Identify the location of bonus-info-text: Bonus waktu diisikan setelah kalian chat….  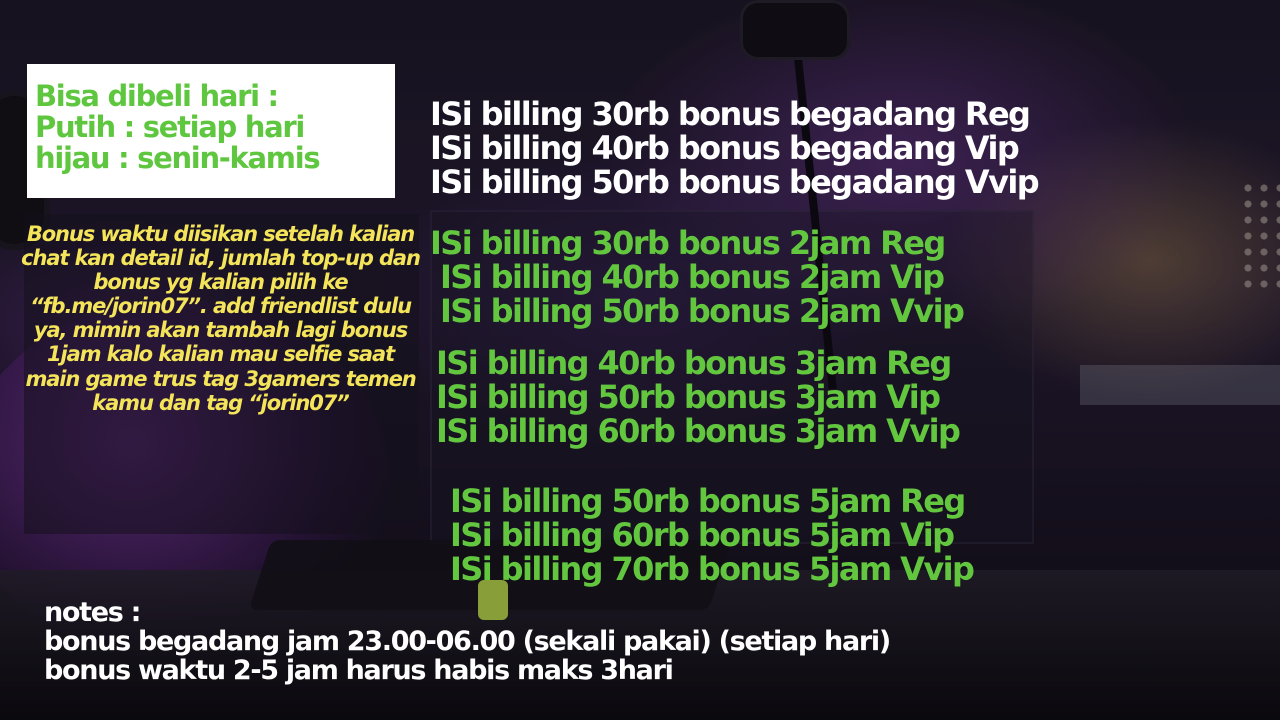
(221, 318).